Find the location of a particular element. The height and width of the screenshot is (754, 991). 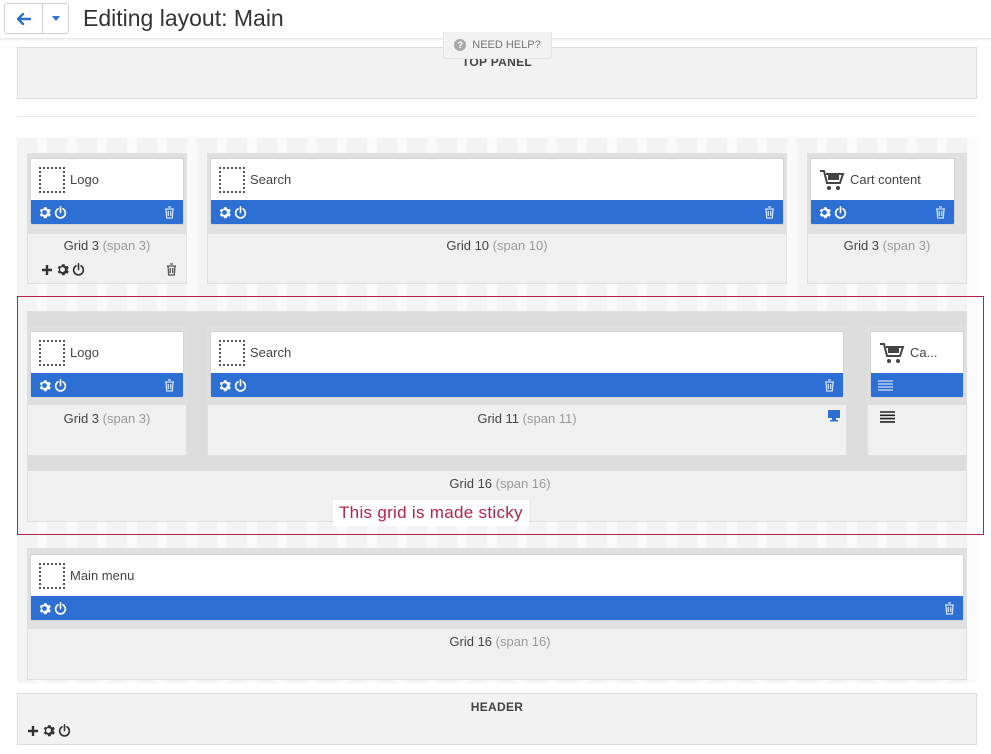

back-button-group is located at coordinates (36, 18).